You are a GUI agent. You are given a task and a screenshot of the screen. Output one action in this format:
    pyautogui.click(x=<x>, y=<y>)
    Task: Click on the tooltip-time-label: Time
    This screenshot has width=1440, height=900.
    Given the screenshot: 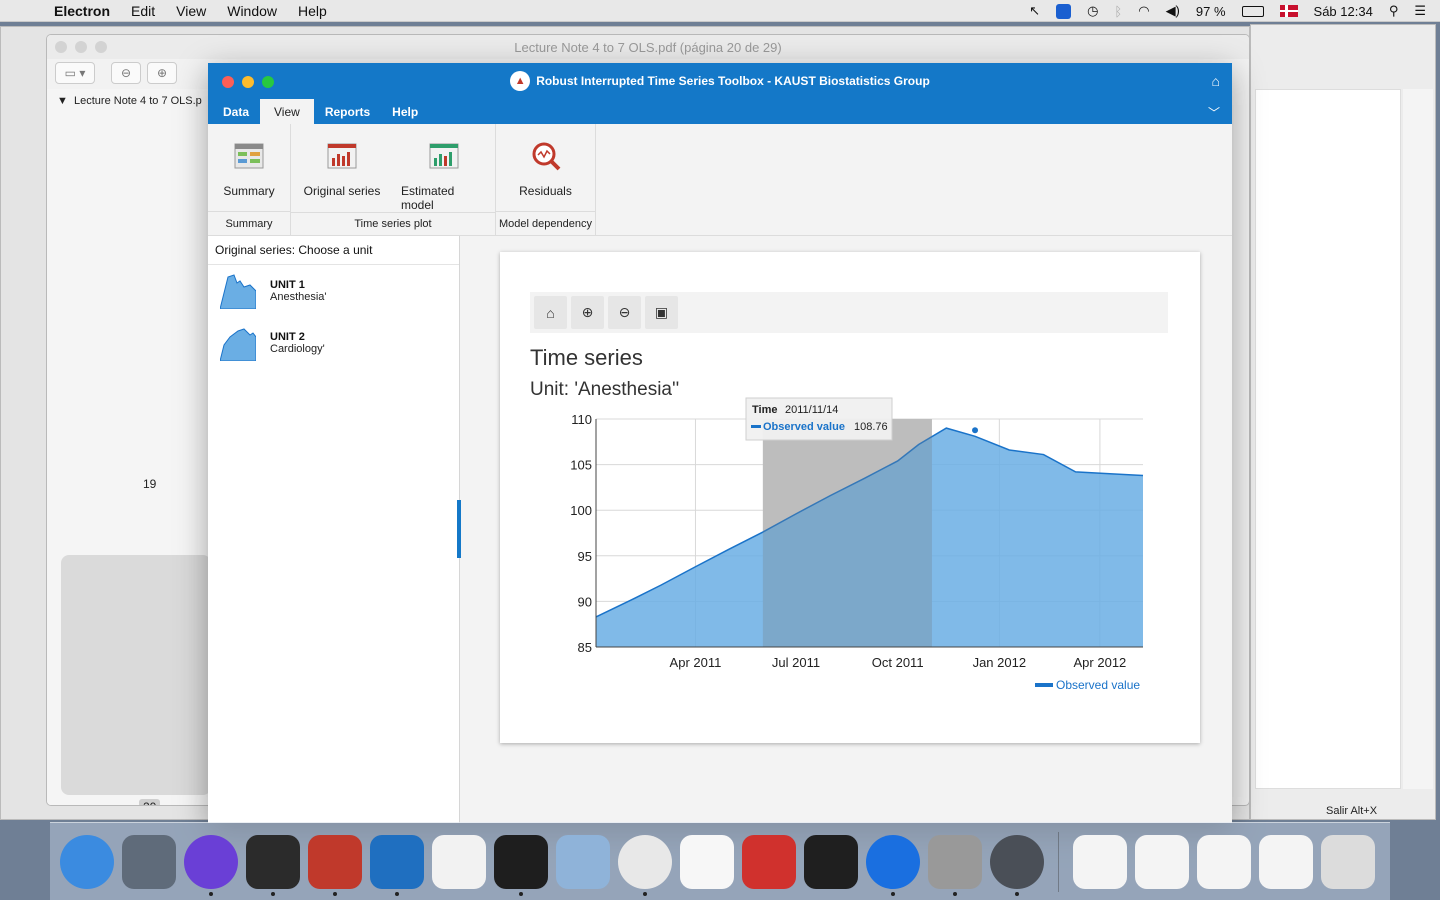 What is the action you would take?
    pyautogui.click(x=764, y=410)
    